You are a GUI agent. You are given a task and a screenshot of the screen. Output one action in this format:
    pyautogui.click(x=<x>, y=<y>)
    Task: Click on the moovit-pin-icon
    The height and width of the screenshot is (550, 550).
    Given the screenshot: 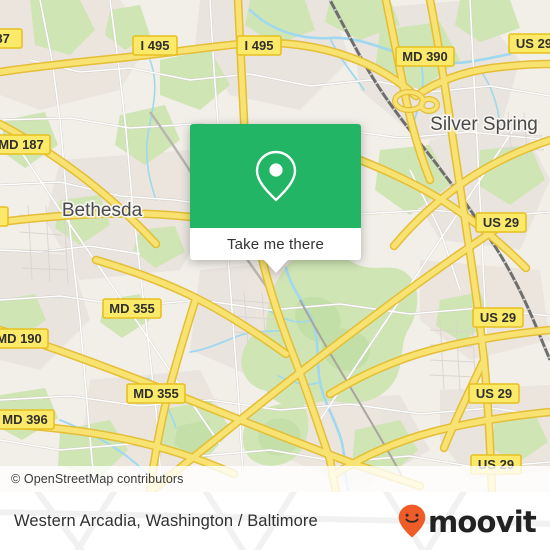 What is the action you would take?
    pyautogui.click(x=412, y=521)
    